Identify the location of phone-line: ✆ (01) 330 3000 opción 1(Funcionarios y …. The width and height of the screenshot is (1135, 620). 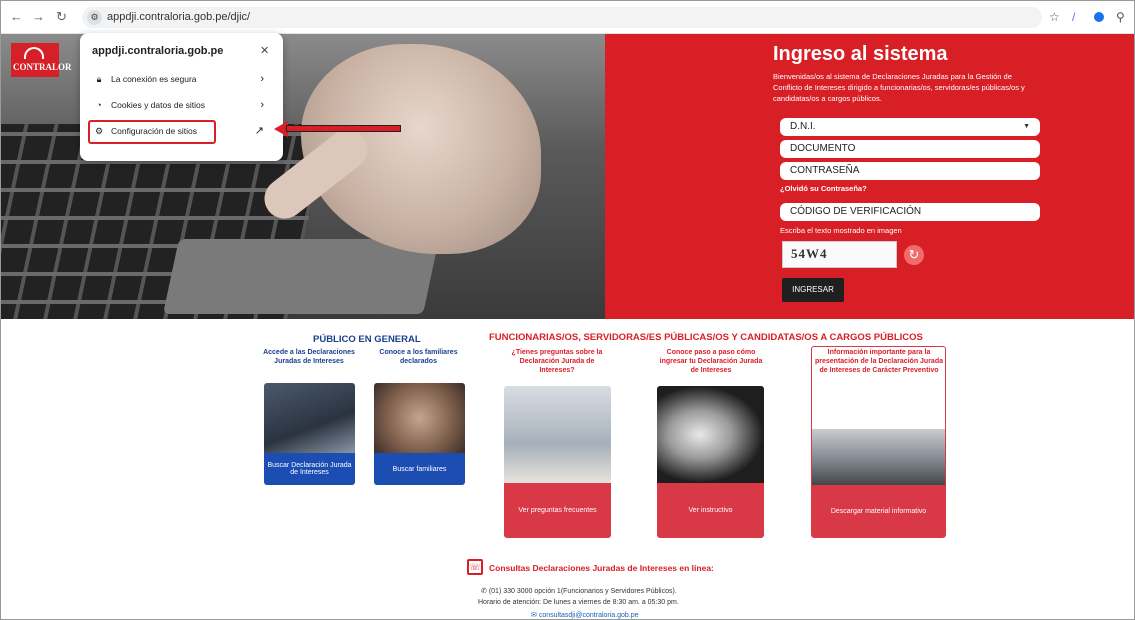
(579, 591).